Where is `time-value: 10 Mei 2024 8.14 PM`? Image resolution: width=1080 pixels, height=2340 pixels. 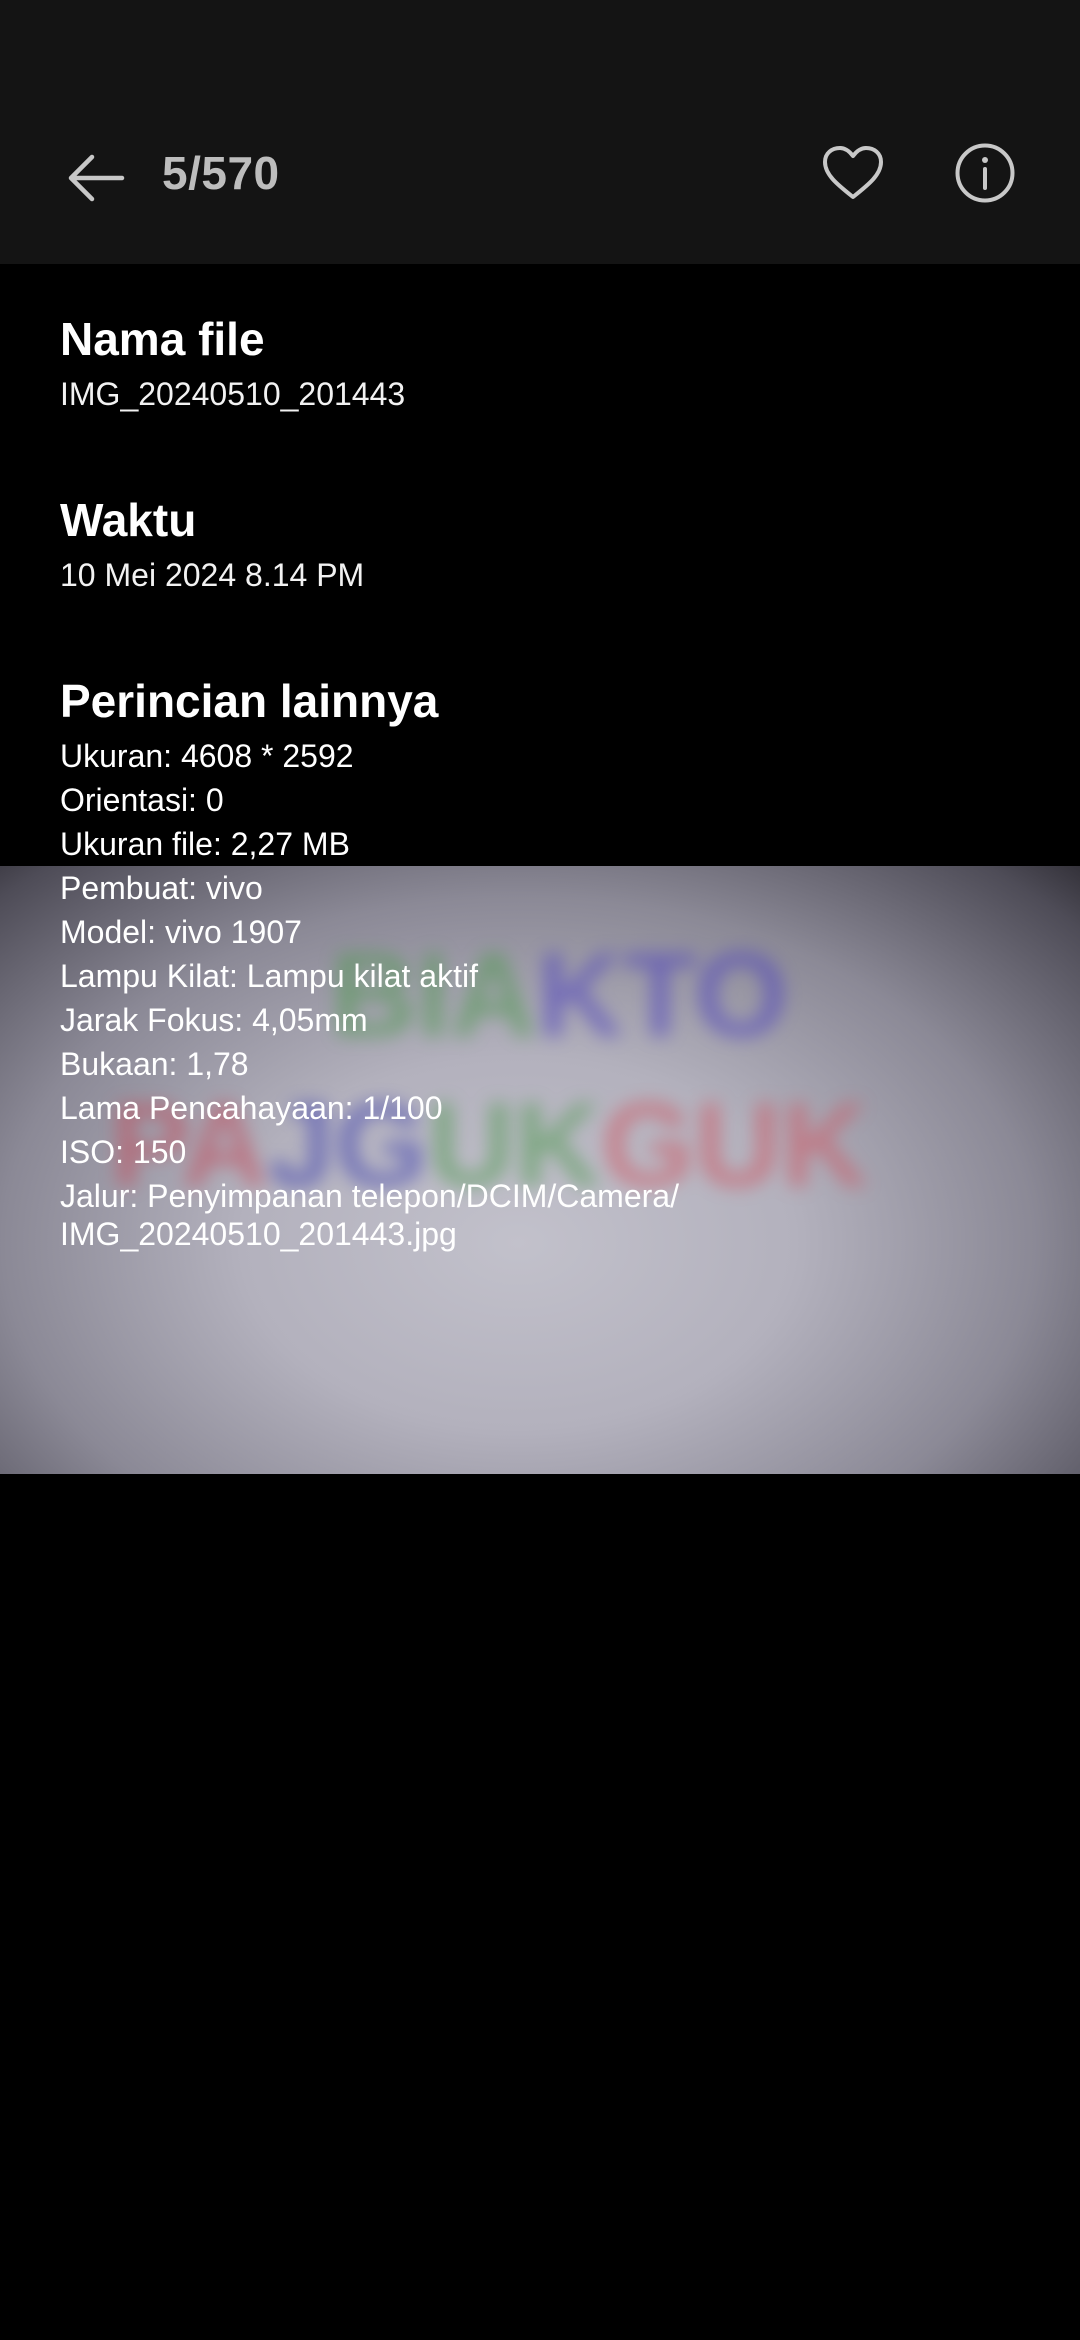
time-value: 10 Mei 2024 8.14 PM is located at coordinates (212, 575).